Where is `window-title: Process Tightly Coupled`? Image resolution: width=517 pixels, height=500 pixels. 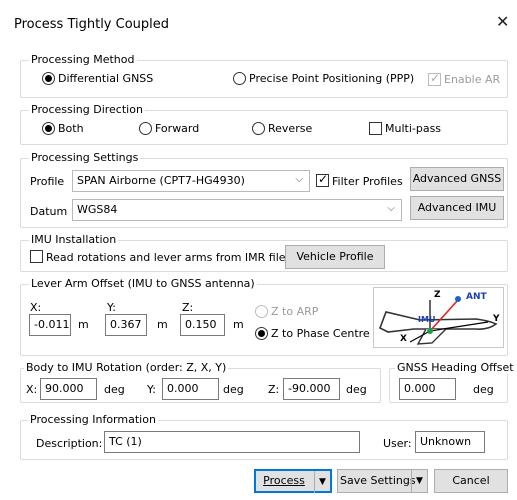 window-title: Process Tightly Coupled is located at coordinates (92, 24).